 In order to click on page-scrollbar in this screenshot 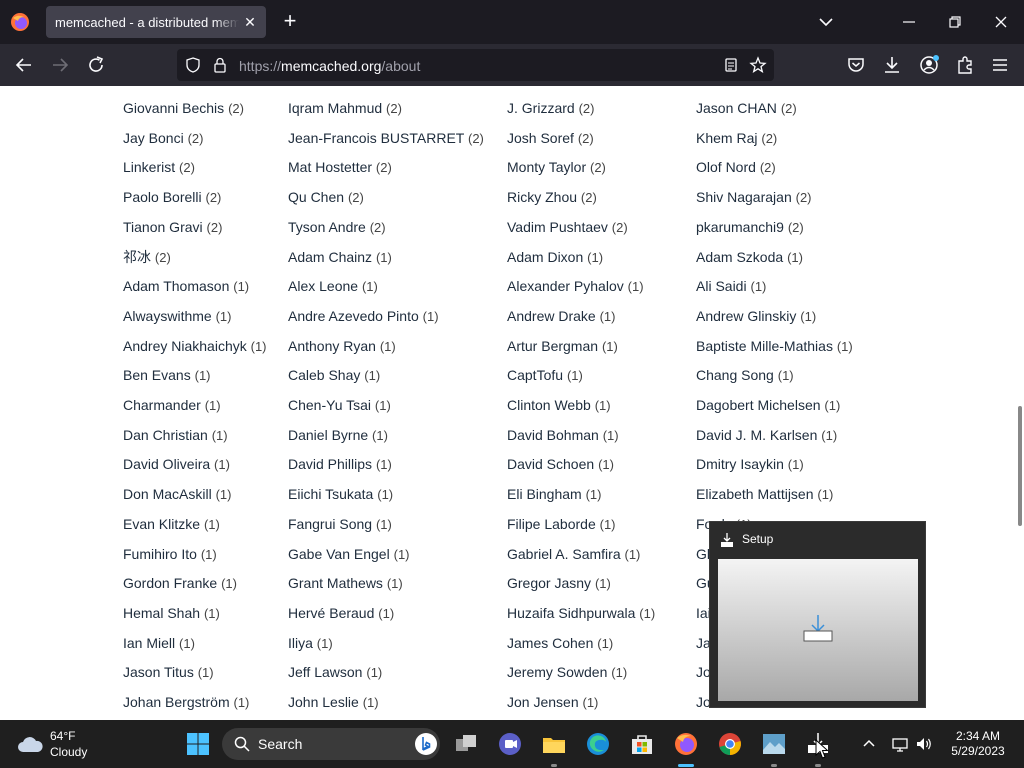, I will do `click(1020, 466)`.